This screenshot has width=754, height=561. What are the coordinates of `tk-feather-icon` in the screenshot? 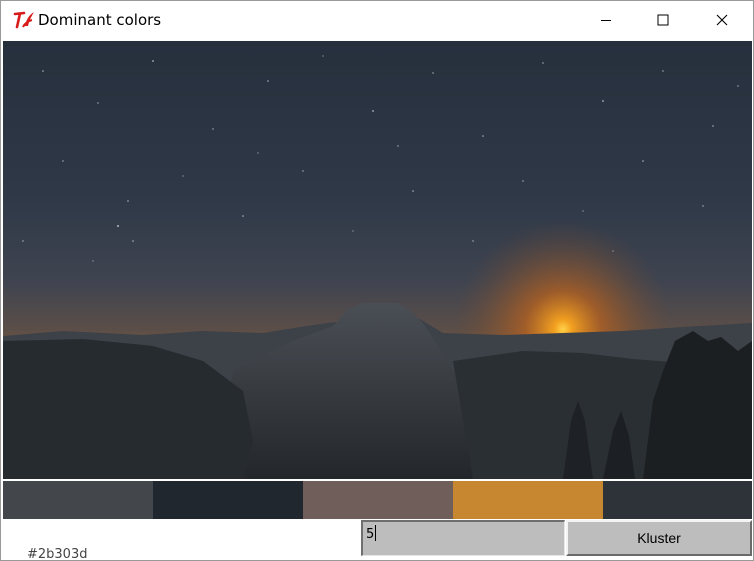 It's located at (23, 20).